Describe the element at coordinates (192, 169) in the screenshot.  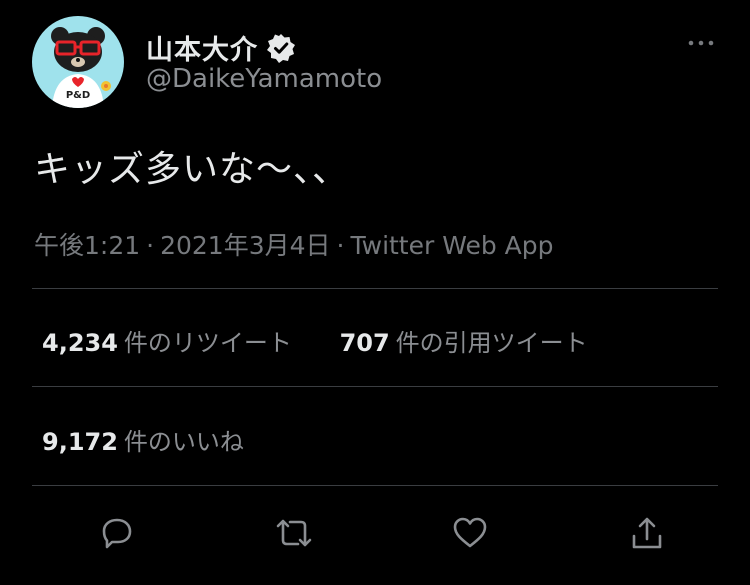
I see `tweet-text: キッズ多いな〜、、` at that location.